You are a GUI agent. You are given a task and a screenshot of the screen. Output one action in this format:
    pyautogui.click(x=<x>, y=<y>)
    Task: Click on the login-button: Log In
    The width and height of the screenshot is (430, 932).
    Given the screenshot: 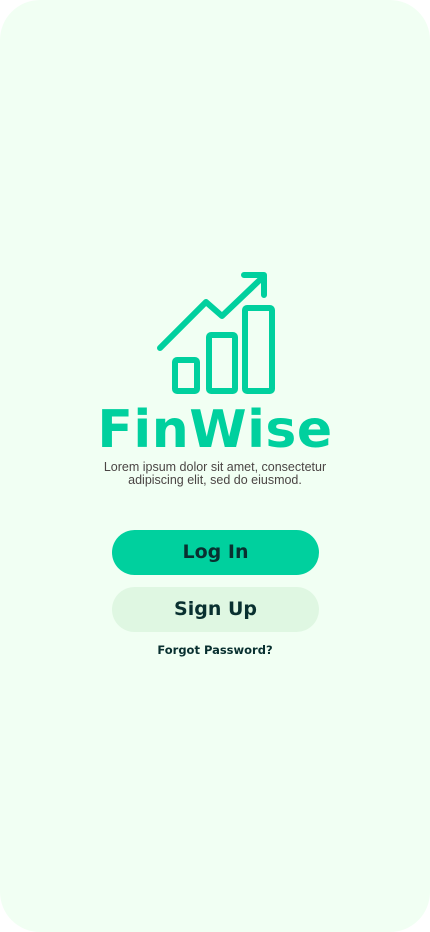 What is the action you would take?
    pyautogui.click(x=215, y=552)
    